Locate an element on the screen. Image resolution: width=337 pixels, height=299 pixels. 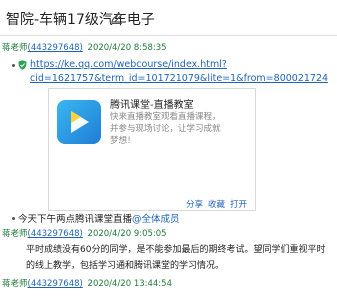
mention-all: @全体成员 is located at coordinates (156, 219).